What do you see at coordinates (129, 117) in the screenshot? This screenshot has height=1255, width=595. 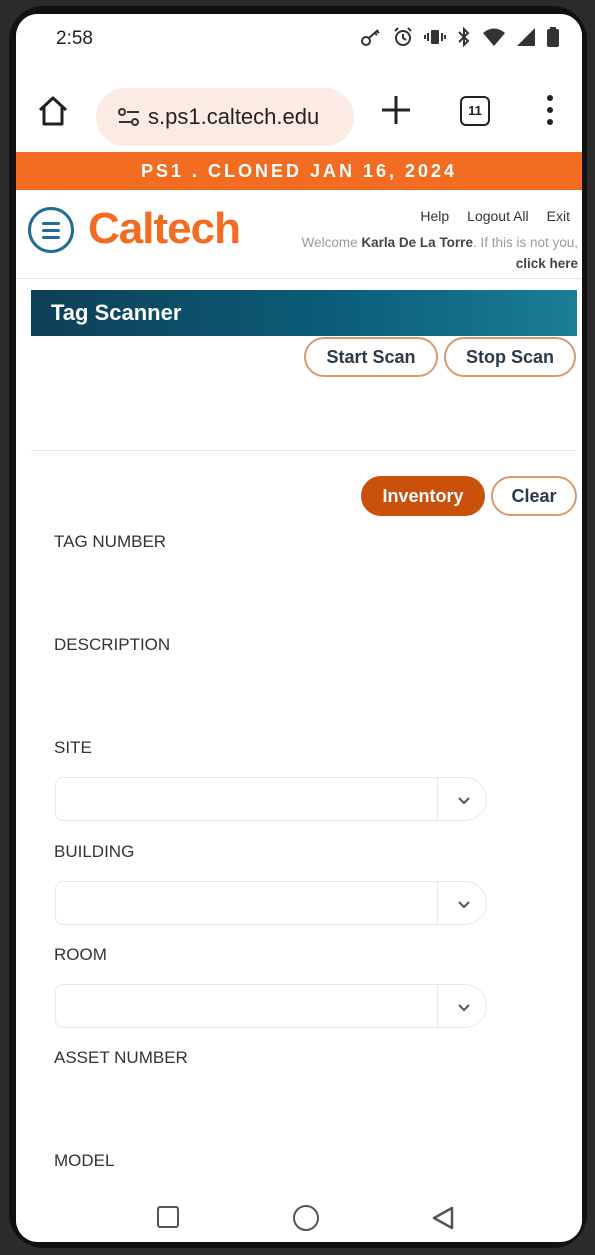 I see `site-settings-icon` at bounding box center [129, 117].